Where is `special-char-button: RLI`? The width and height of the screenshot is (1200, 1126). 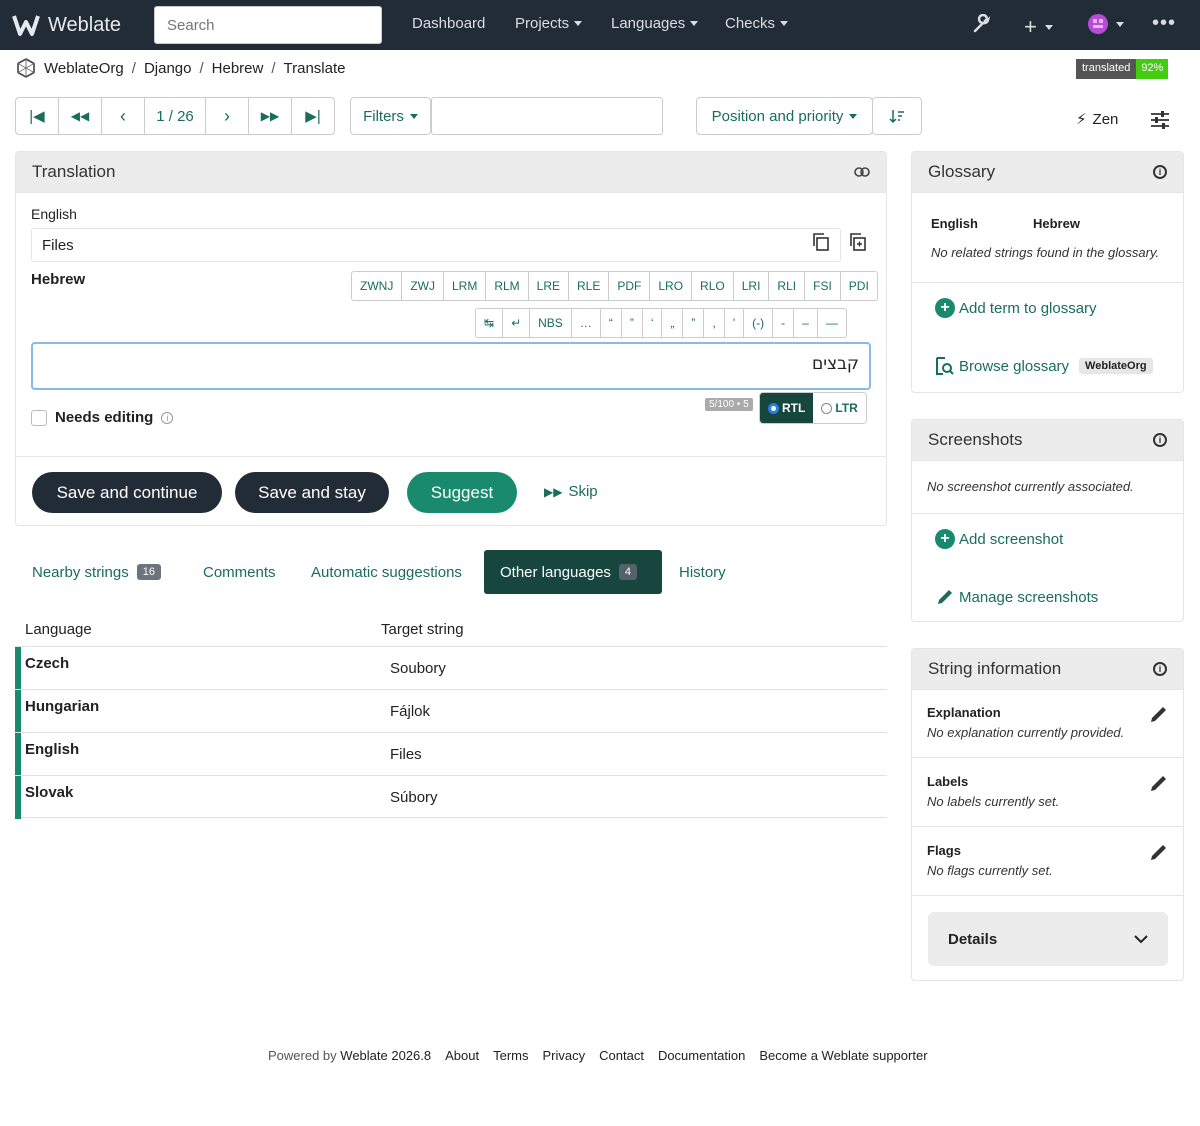 special-char-button: RLI is located at coordinates (787, 286).